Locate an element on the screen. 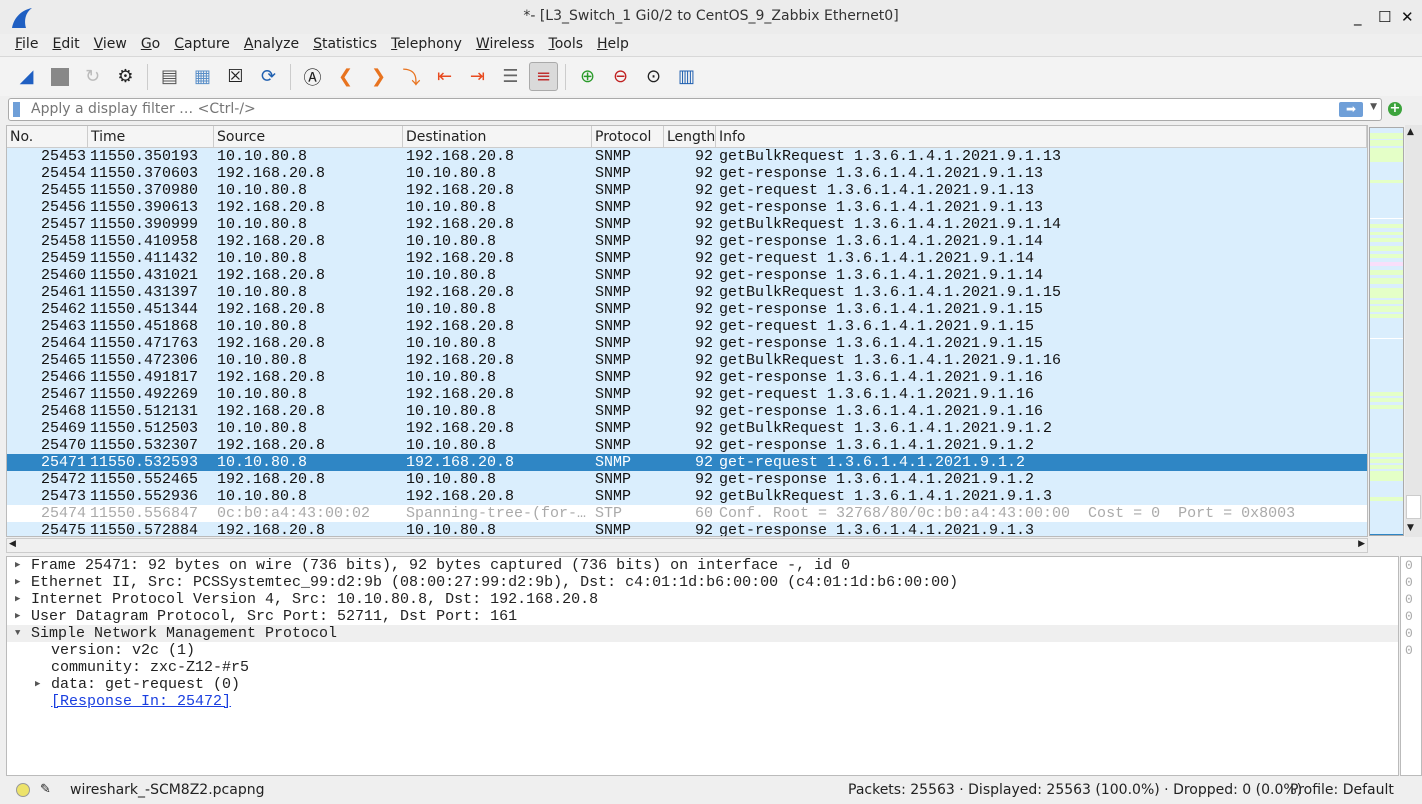  column-header-time: Time is located at coordinates (151, 136).